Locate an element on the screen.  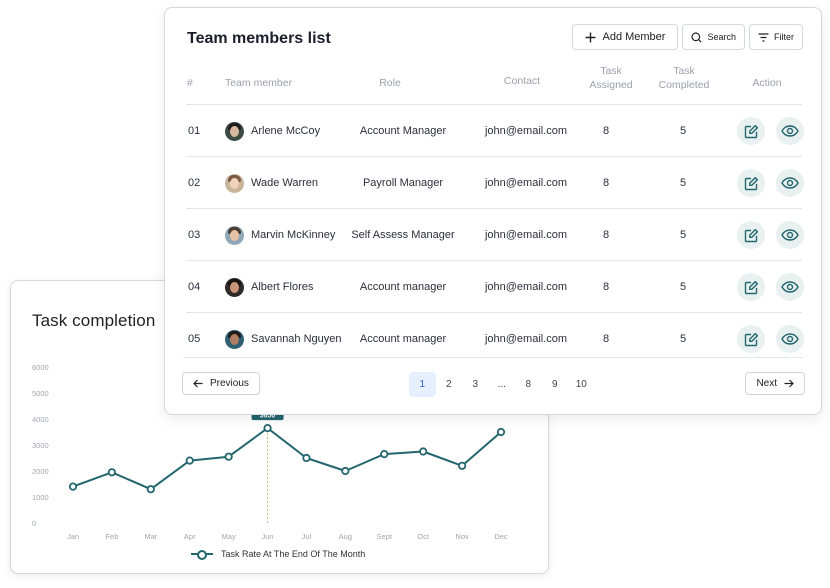
y-tick-label: 4000 is located at coordinates (40, 419).